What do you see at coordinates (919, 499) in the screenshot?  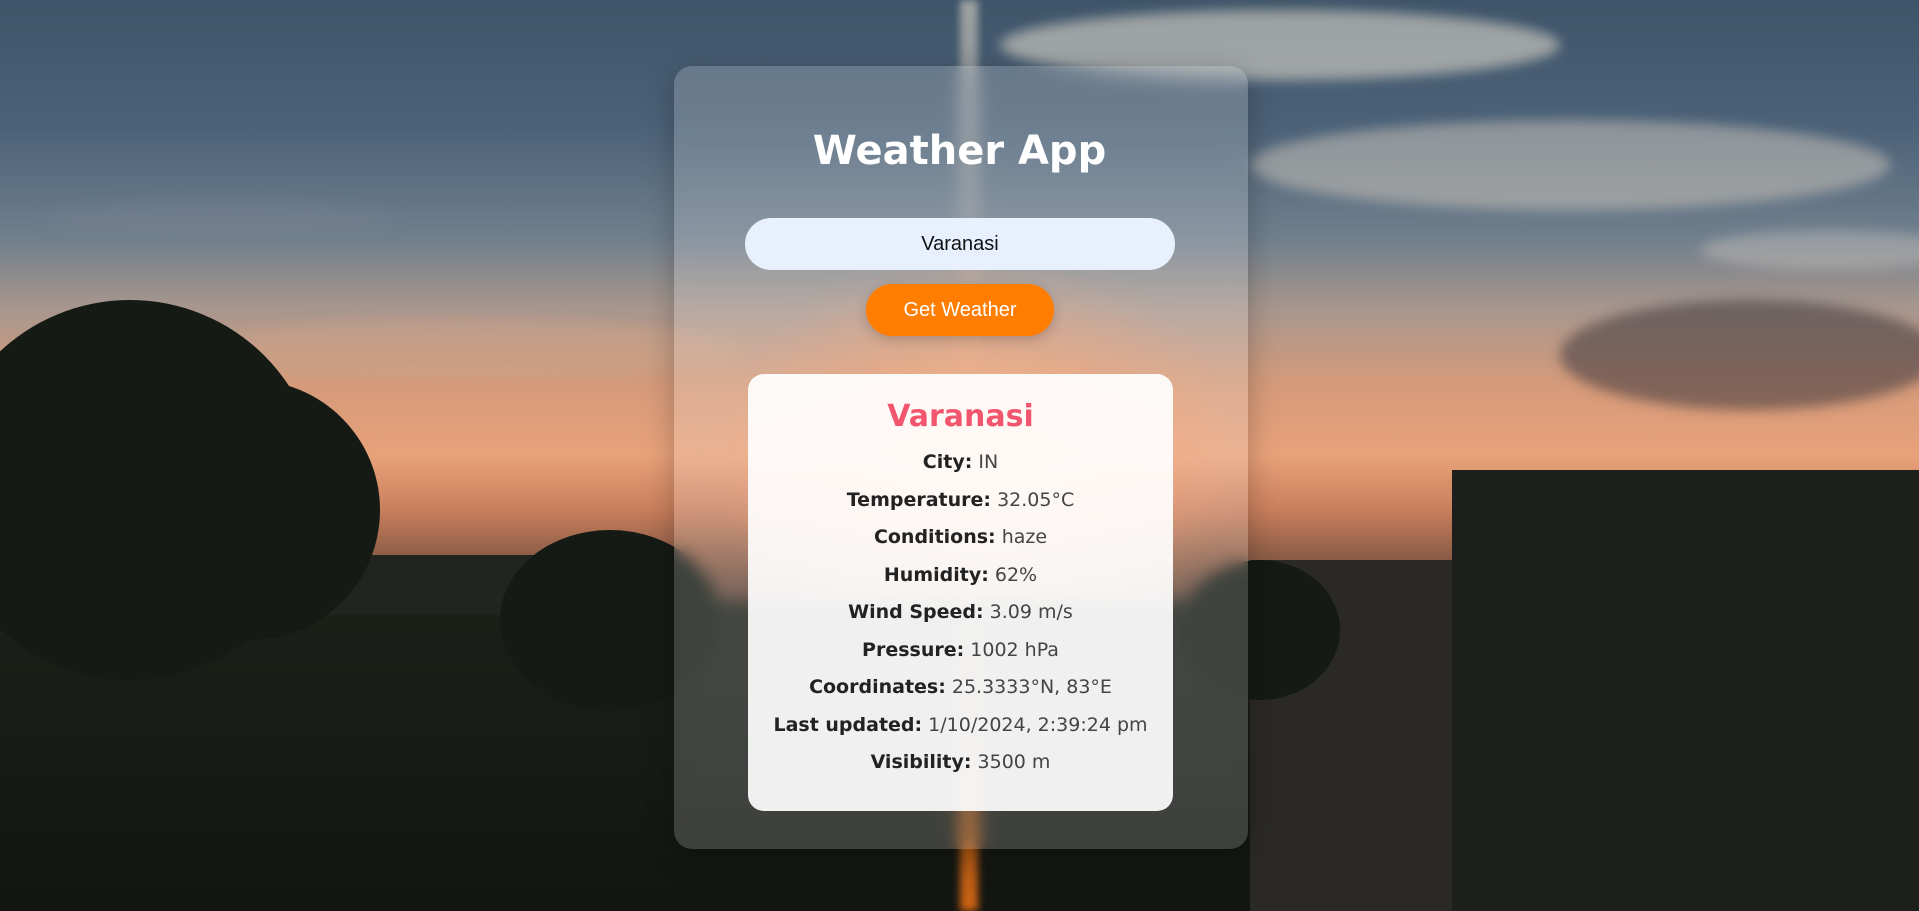 I see `detail-label: Temperature:` at bounding box center [919, 499].